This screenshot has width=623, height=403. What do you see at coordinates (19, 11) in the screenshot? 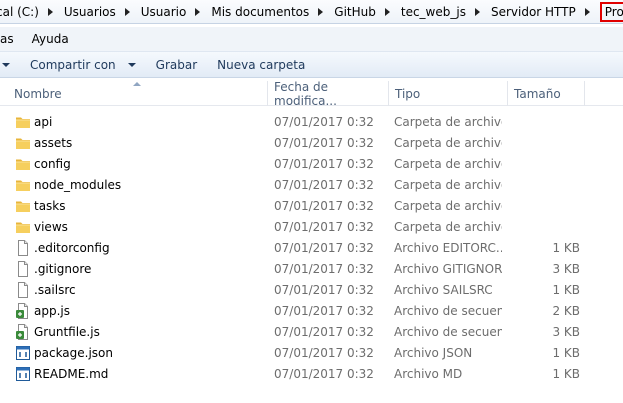
I see `breadcrumb-label: cal (C:)` at bounding box center [19, 11].